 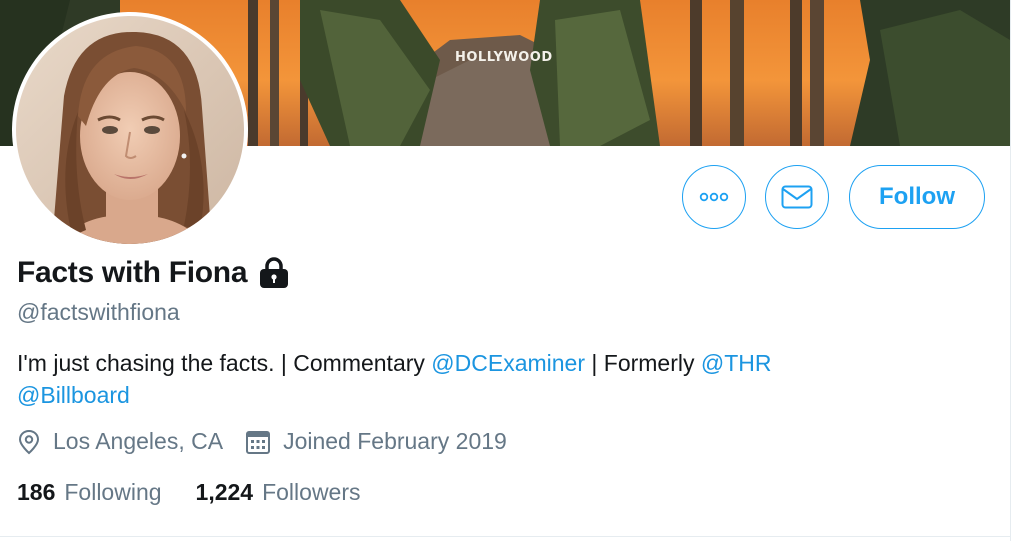 What do you see at coordinates (258, 442) in the screenshot?
I see `calendar-icon` at bounding box center [258, 442].